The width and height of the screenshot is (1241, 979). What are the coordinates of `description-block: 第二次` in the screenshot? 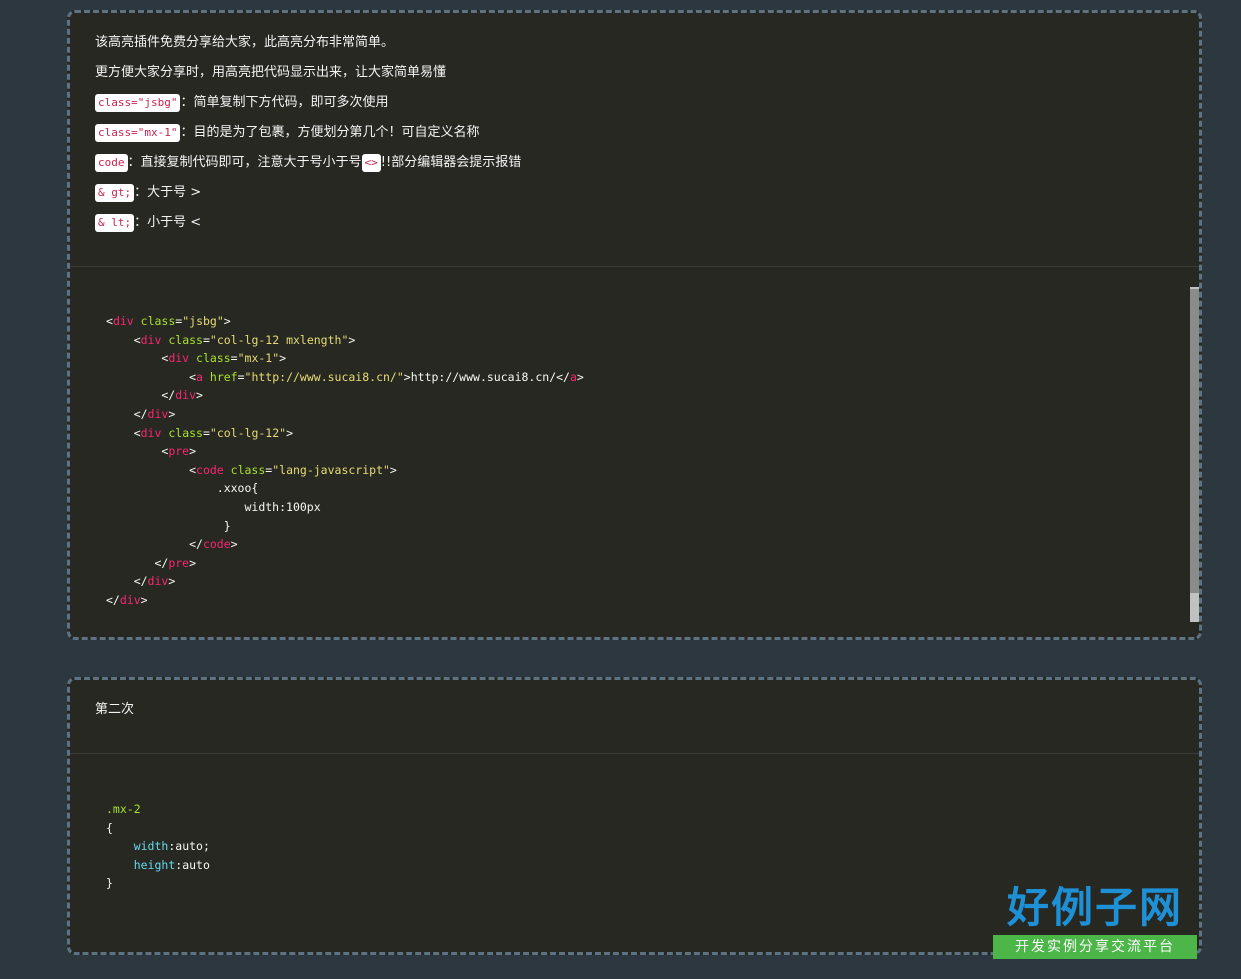 It's located at (634, 705).